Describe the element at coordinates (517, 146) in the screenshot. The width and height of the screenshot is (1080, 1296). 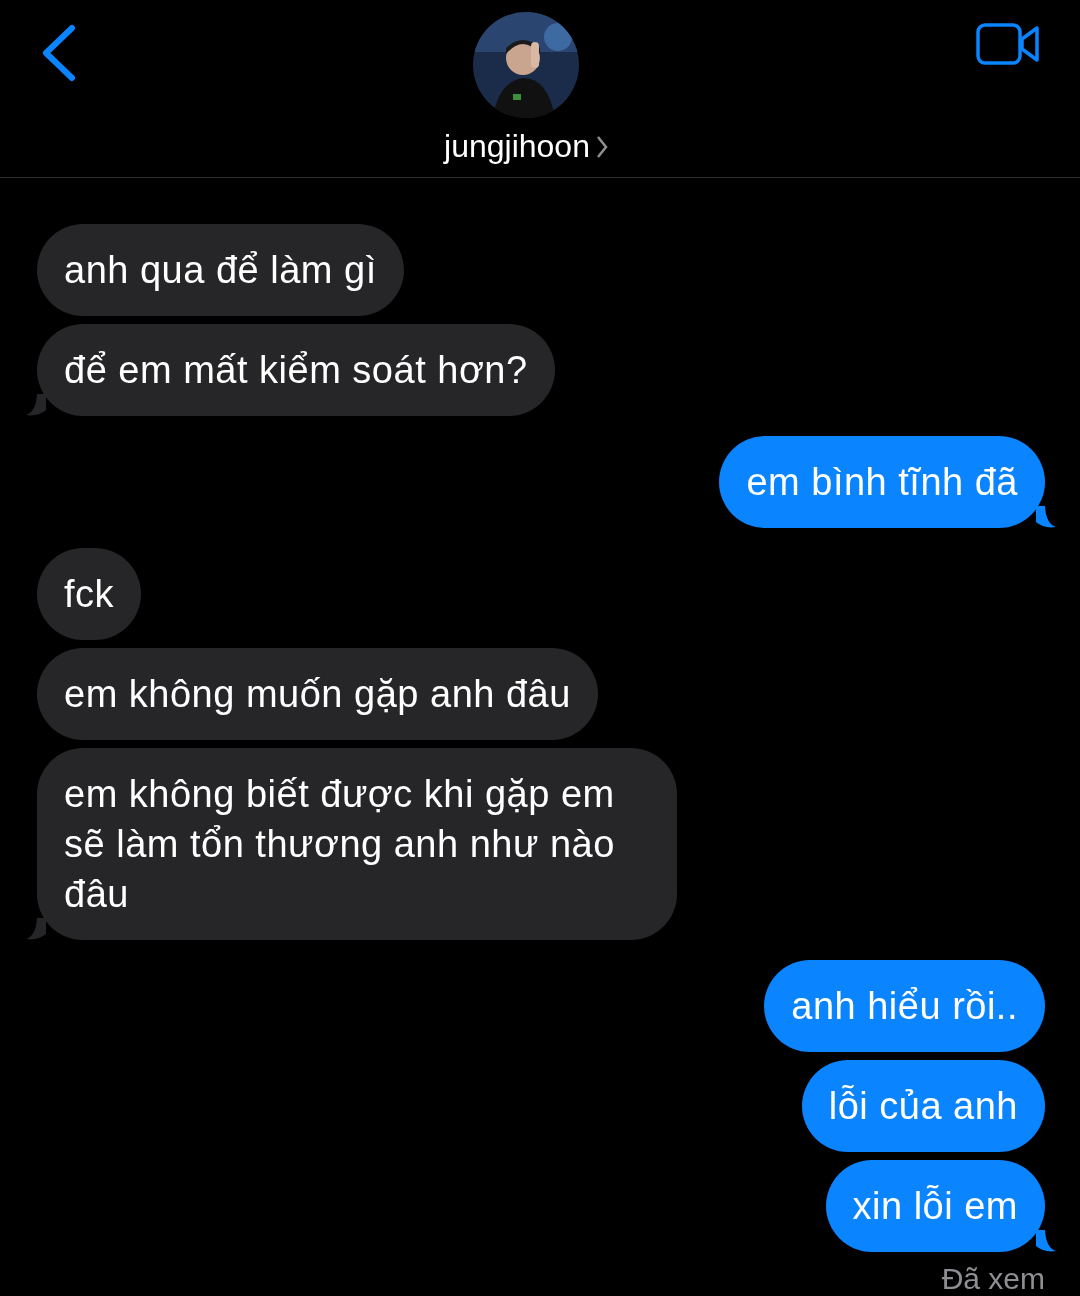
I see `contact-name: jungjihoon` at that location.